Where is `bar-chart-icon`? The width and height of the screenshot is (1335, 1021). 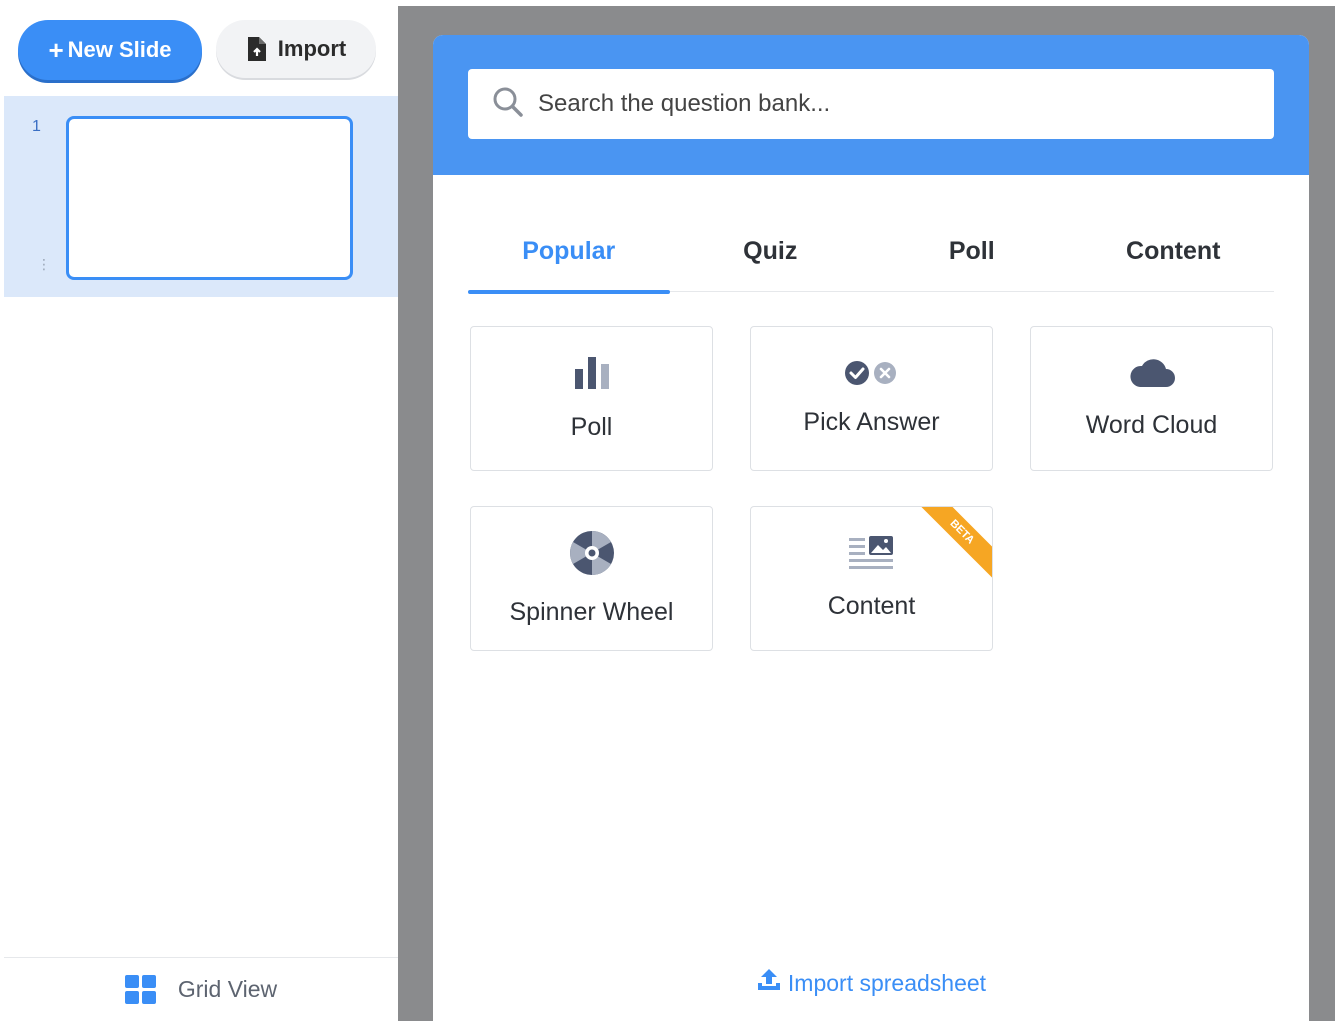 bar-chart-icon is located at coordinates (592, 373).